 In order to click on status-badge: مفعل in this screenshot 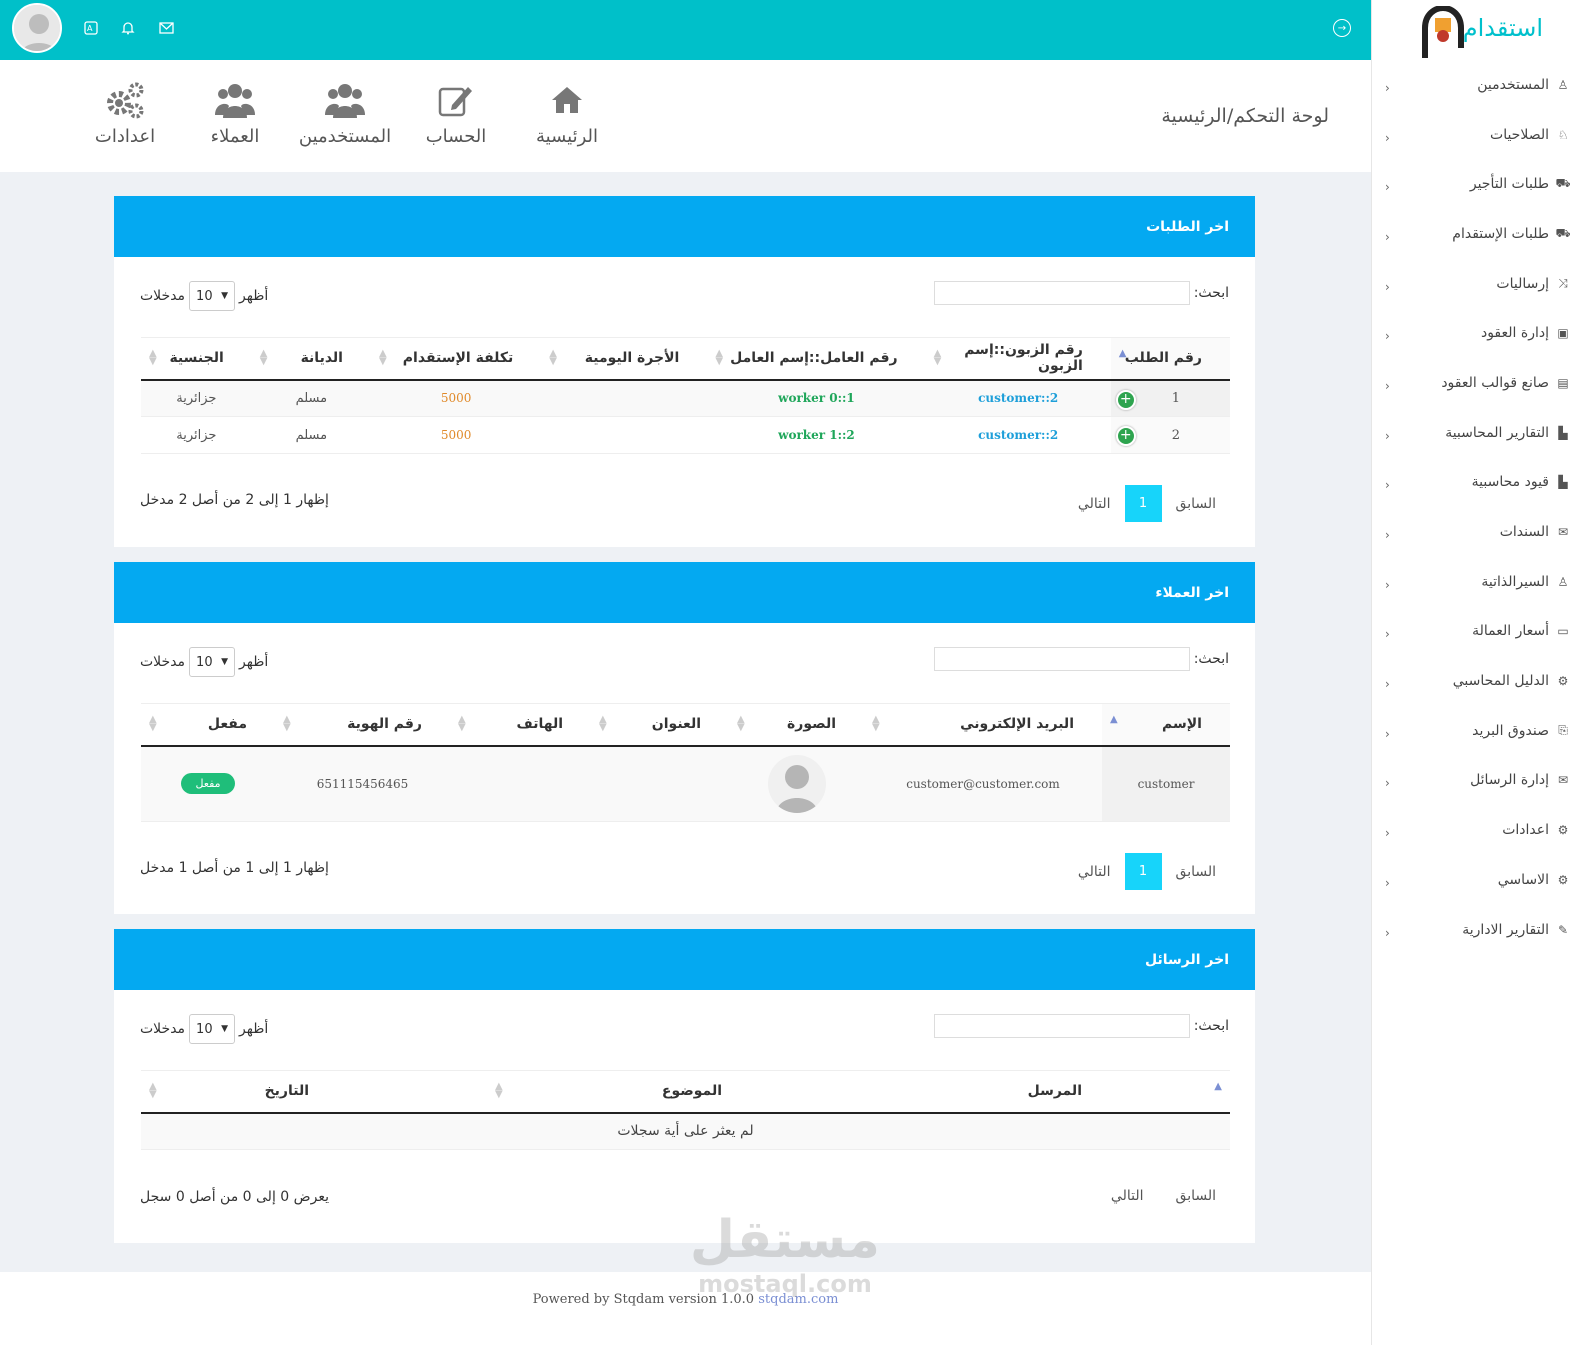, I will do `click(208, 784)`.